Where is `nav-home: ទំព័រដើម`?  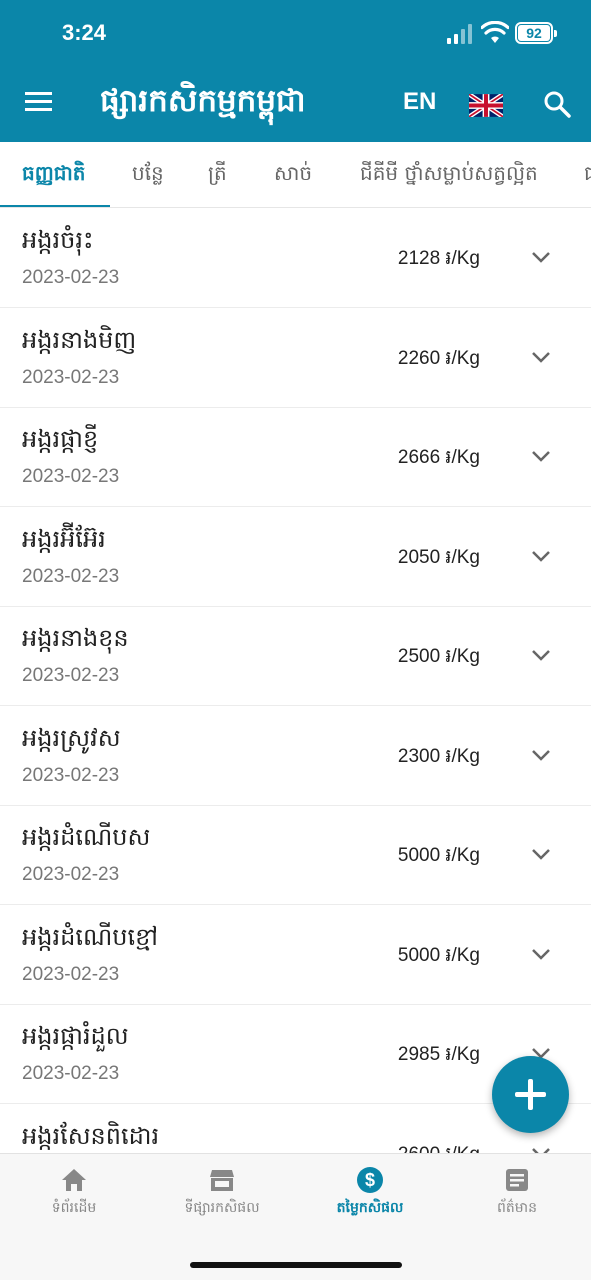
nav-home: ទំព័រដើម is located at coordinates (74, 1196).